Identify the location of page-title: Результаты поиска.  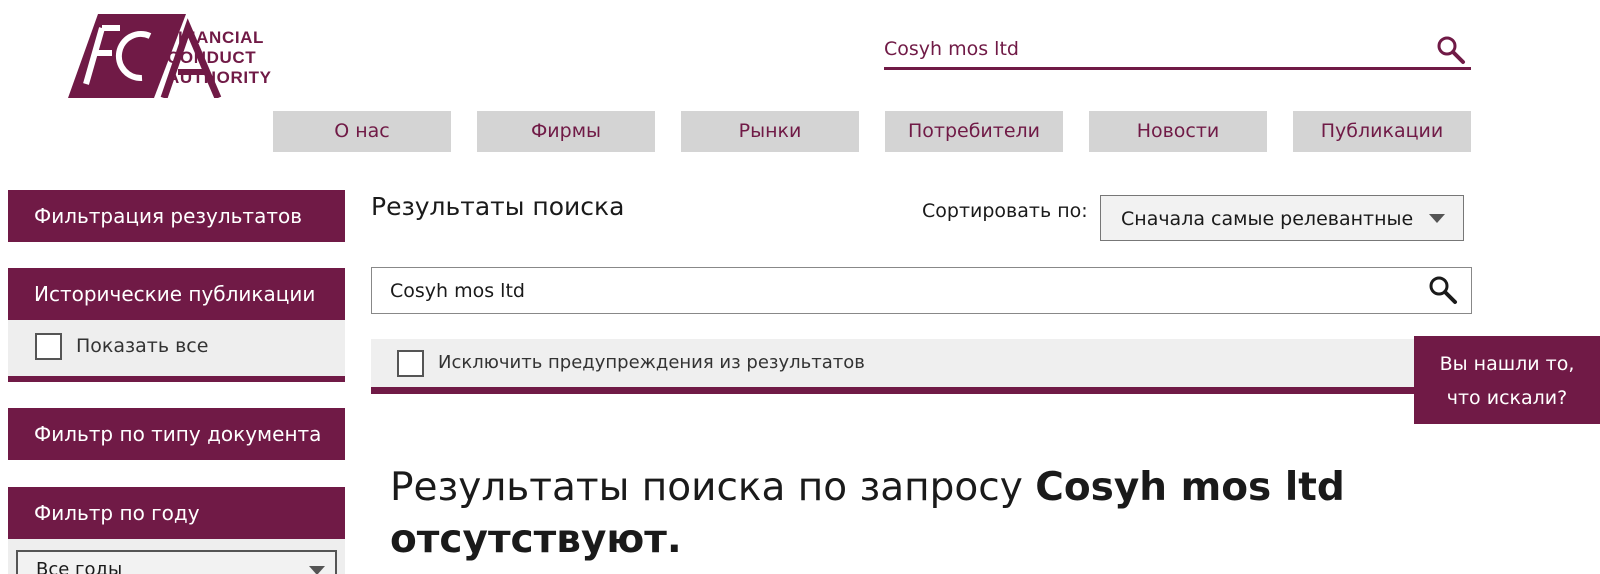
(498, 206).